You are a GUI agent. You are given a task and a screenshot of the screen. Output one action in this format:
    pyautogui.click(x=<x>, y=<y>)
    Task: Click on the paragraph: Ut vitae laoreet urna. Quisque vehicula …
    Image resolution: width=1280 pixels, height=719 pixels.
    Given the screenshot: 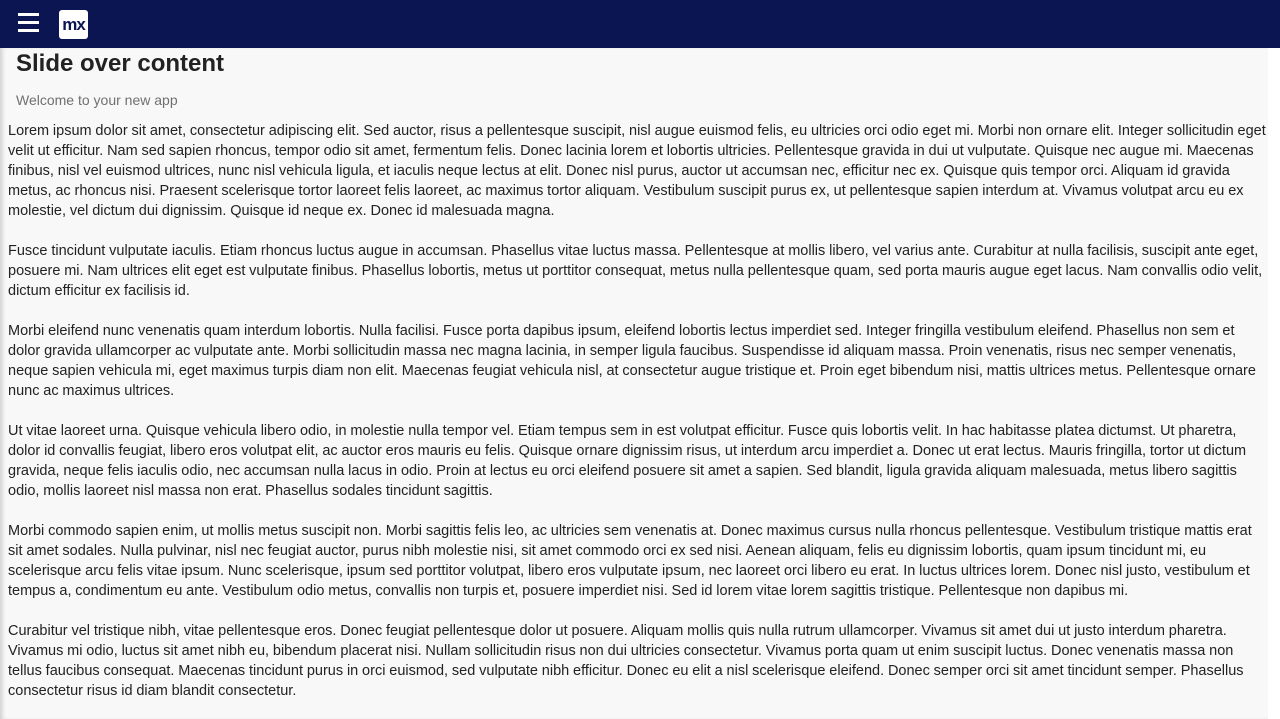 What is the action you would take?
    pyautogui.click(x=627, y=461)
    